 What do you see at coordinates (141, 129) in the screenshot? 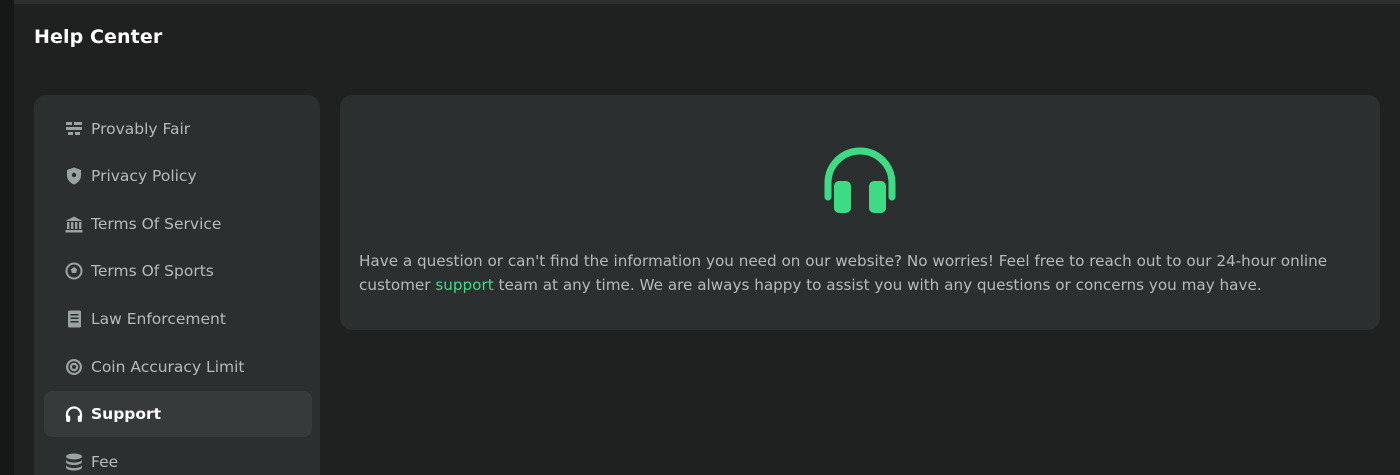
I see `sidebar-item-label: Provably Fair` at bounding box center [141, 129].